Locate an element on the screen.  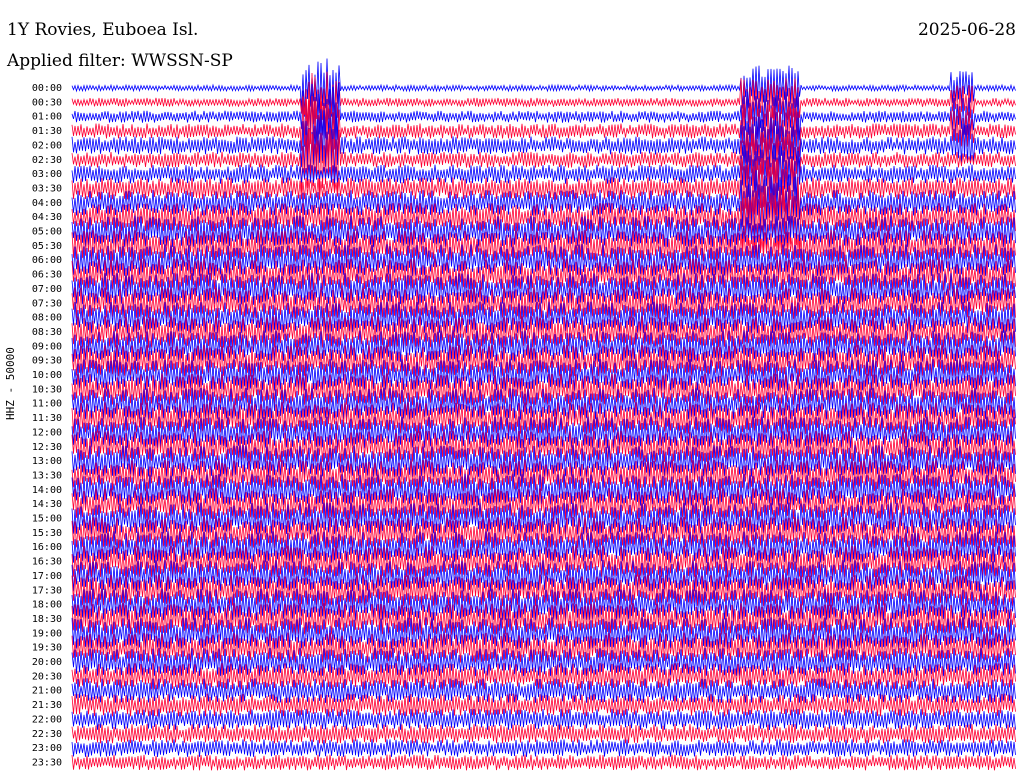
y-tick-label: 14:00 is located at coordinates (47, 490).